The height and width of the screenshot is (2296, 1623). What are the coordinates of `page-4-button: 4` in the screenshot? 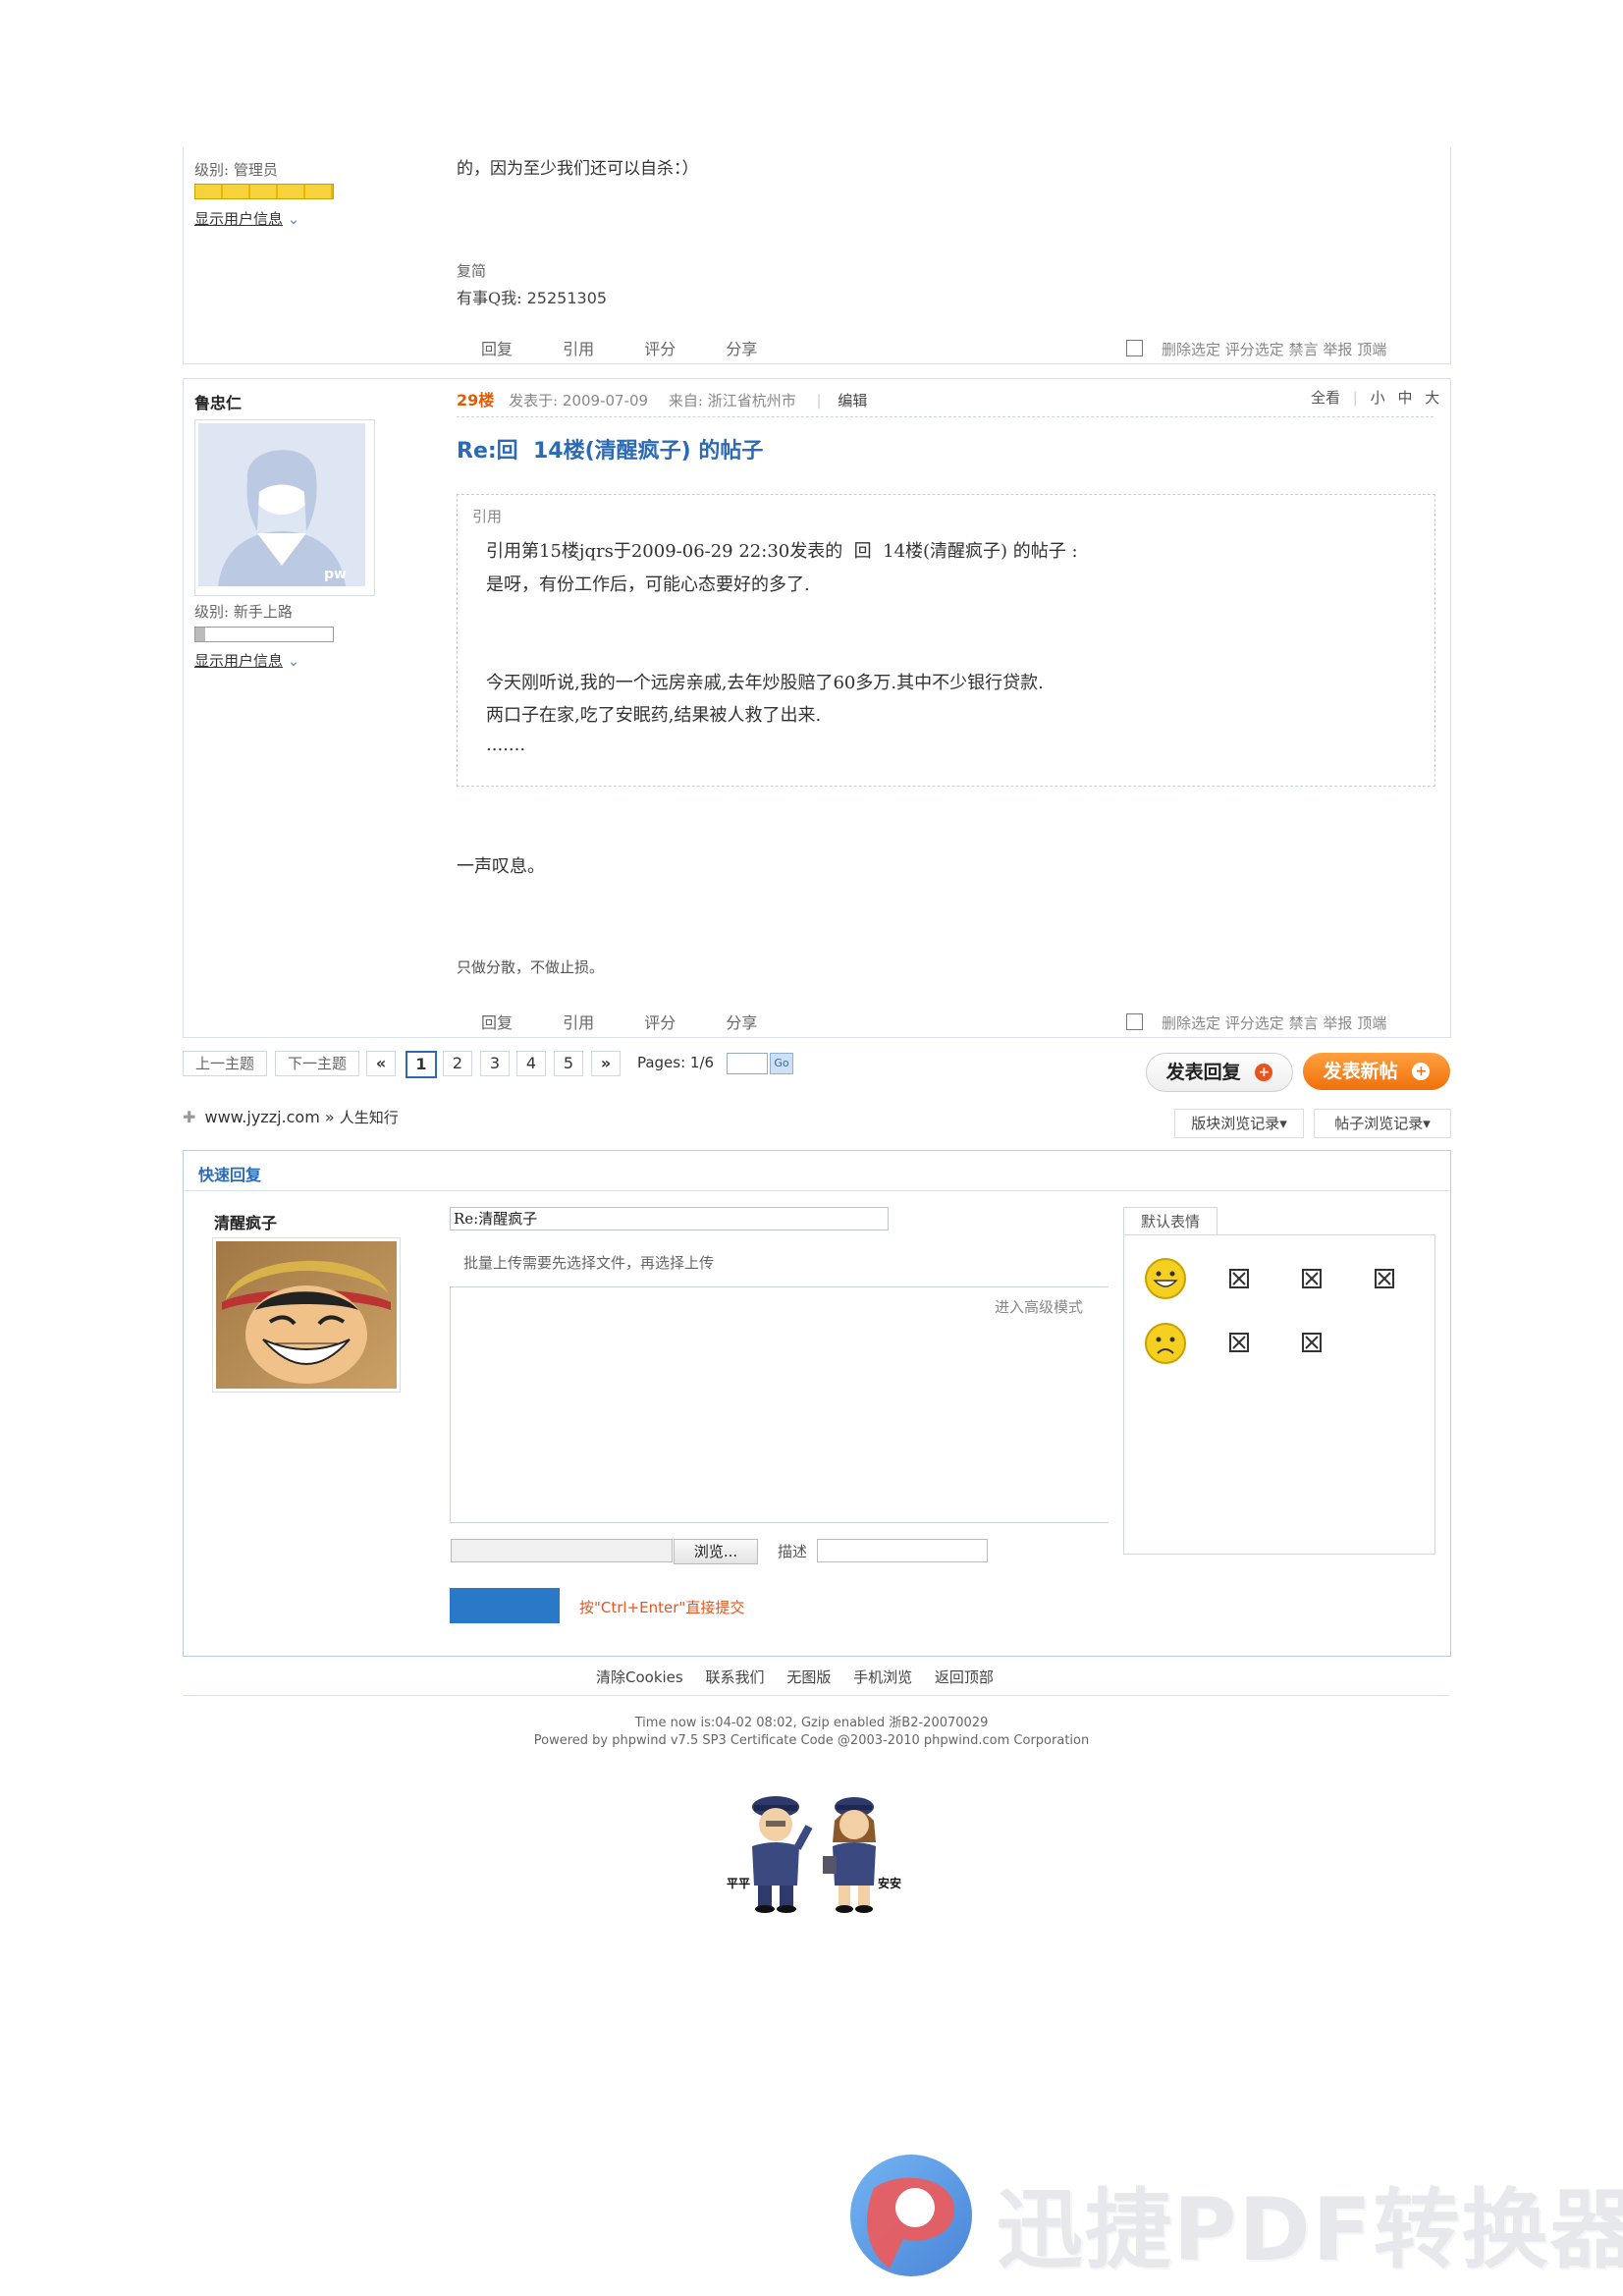 It's located at (531, 1063).